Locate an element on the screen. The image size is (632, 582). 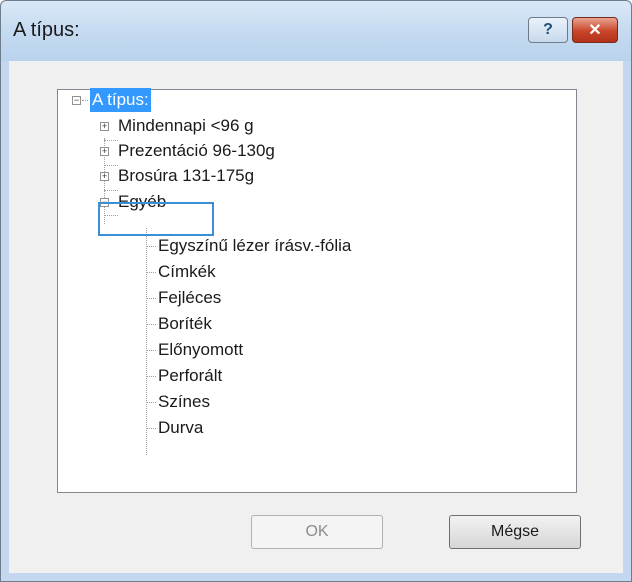
focus-rectangle is located at coordinates (156, 219).